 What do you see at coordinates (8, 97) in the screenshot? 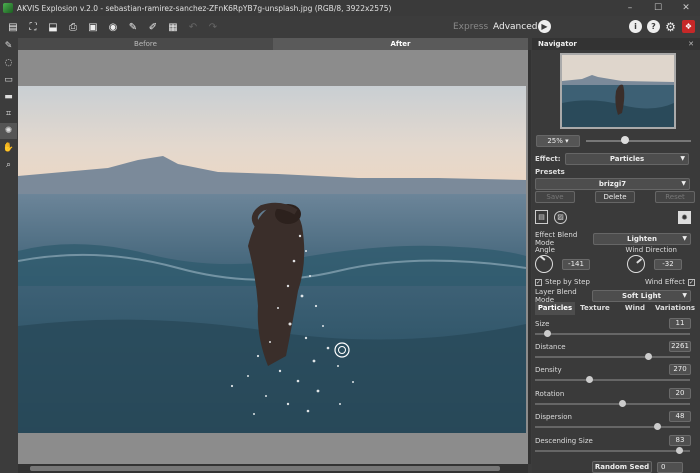
I see `ruler-tool-icon: ▬` at bounding box center [8, 97].